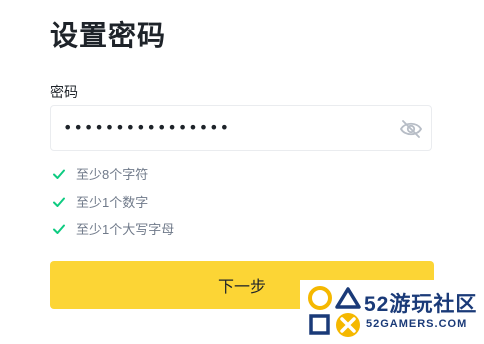  Describe the element at coordinates (64, 92) in the screenshot. I see `password-label: 密码` at that location.